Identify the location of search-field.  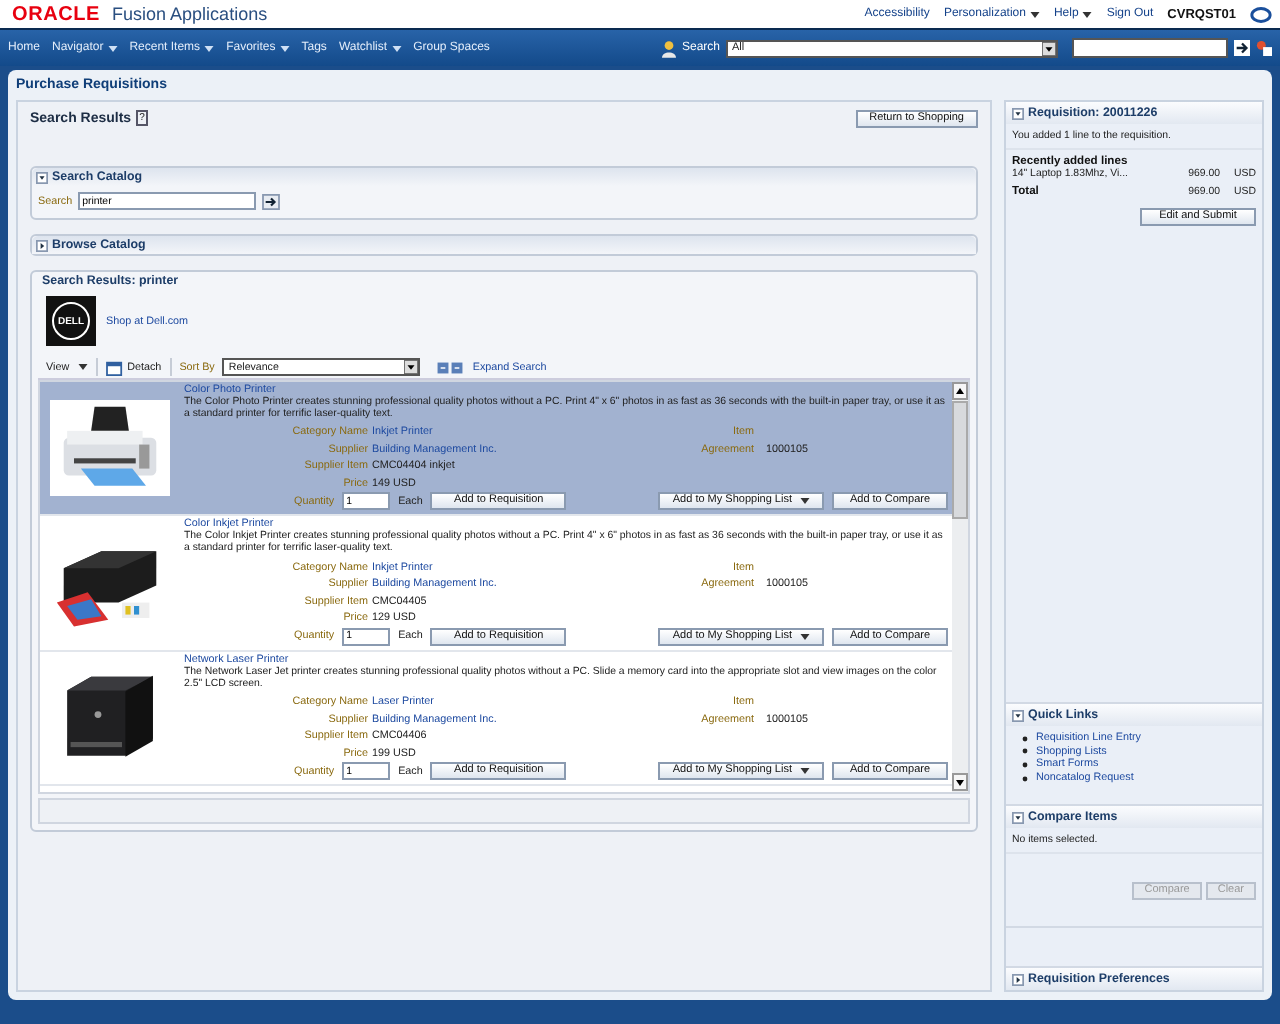
(1150, 48).